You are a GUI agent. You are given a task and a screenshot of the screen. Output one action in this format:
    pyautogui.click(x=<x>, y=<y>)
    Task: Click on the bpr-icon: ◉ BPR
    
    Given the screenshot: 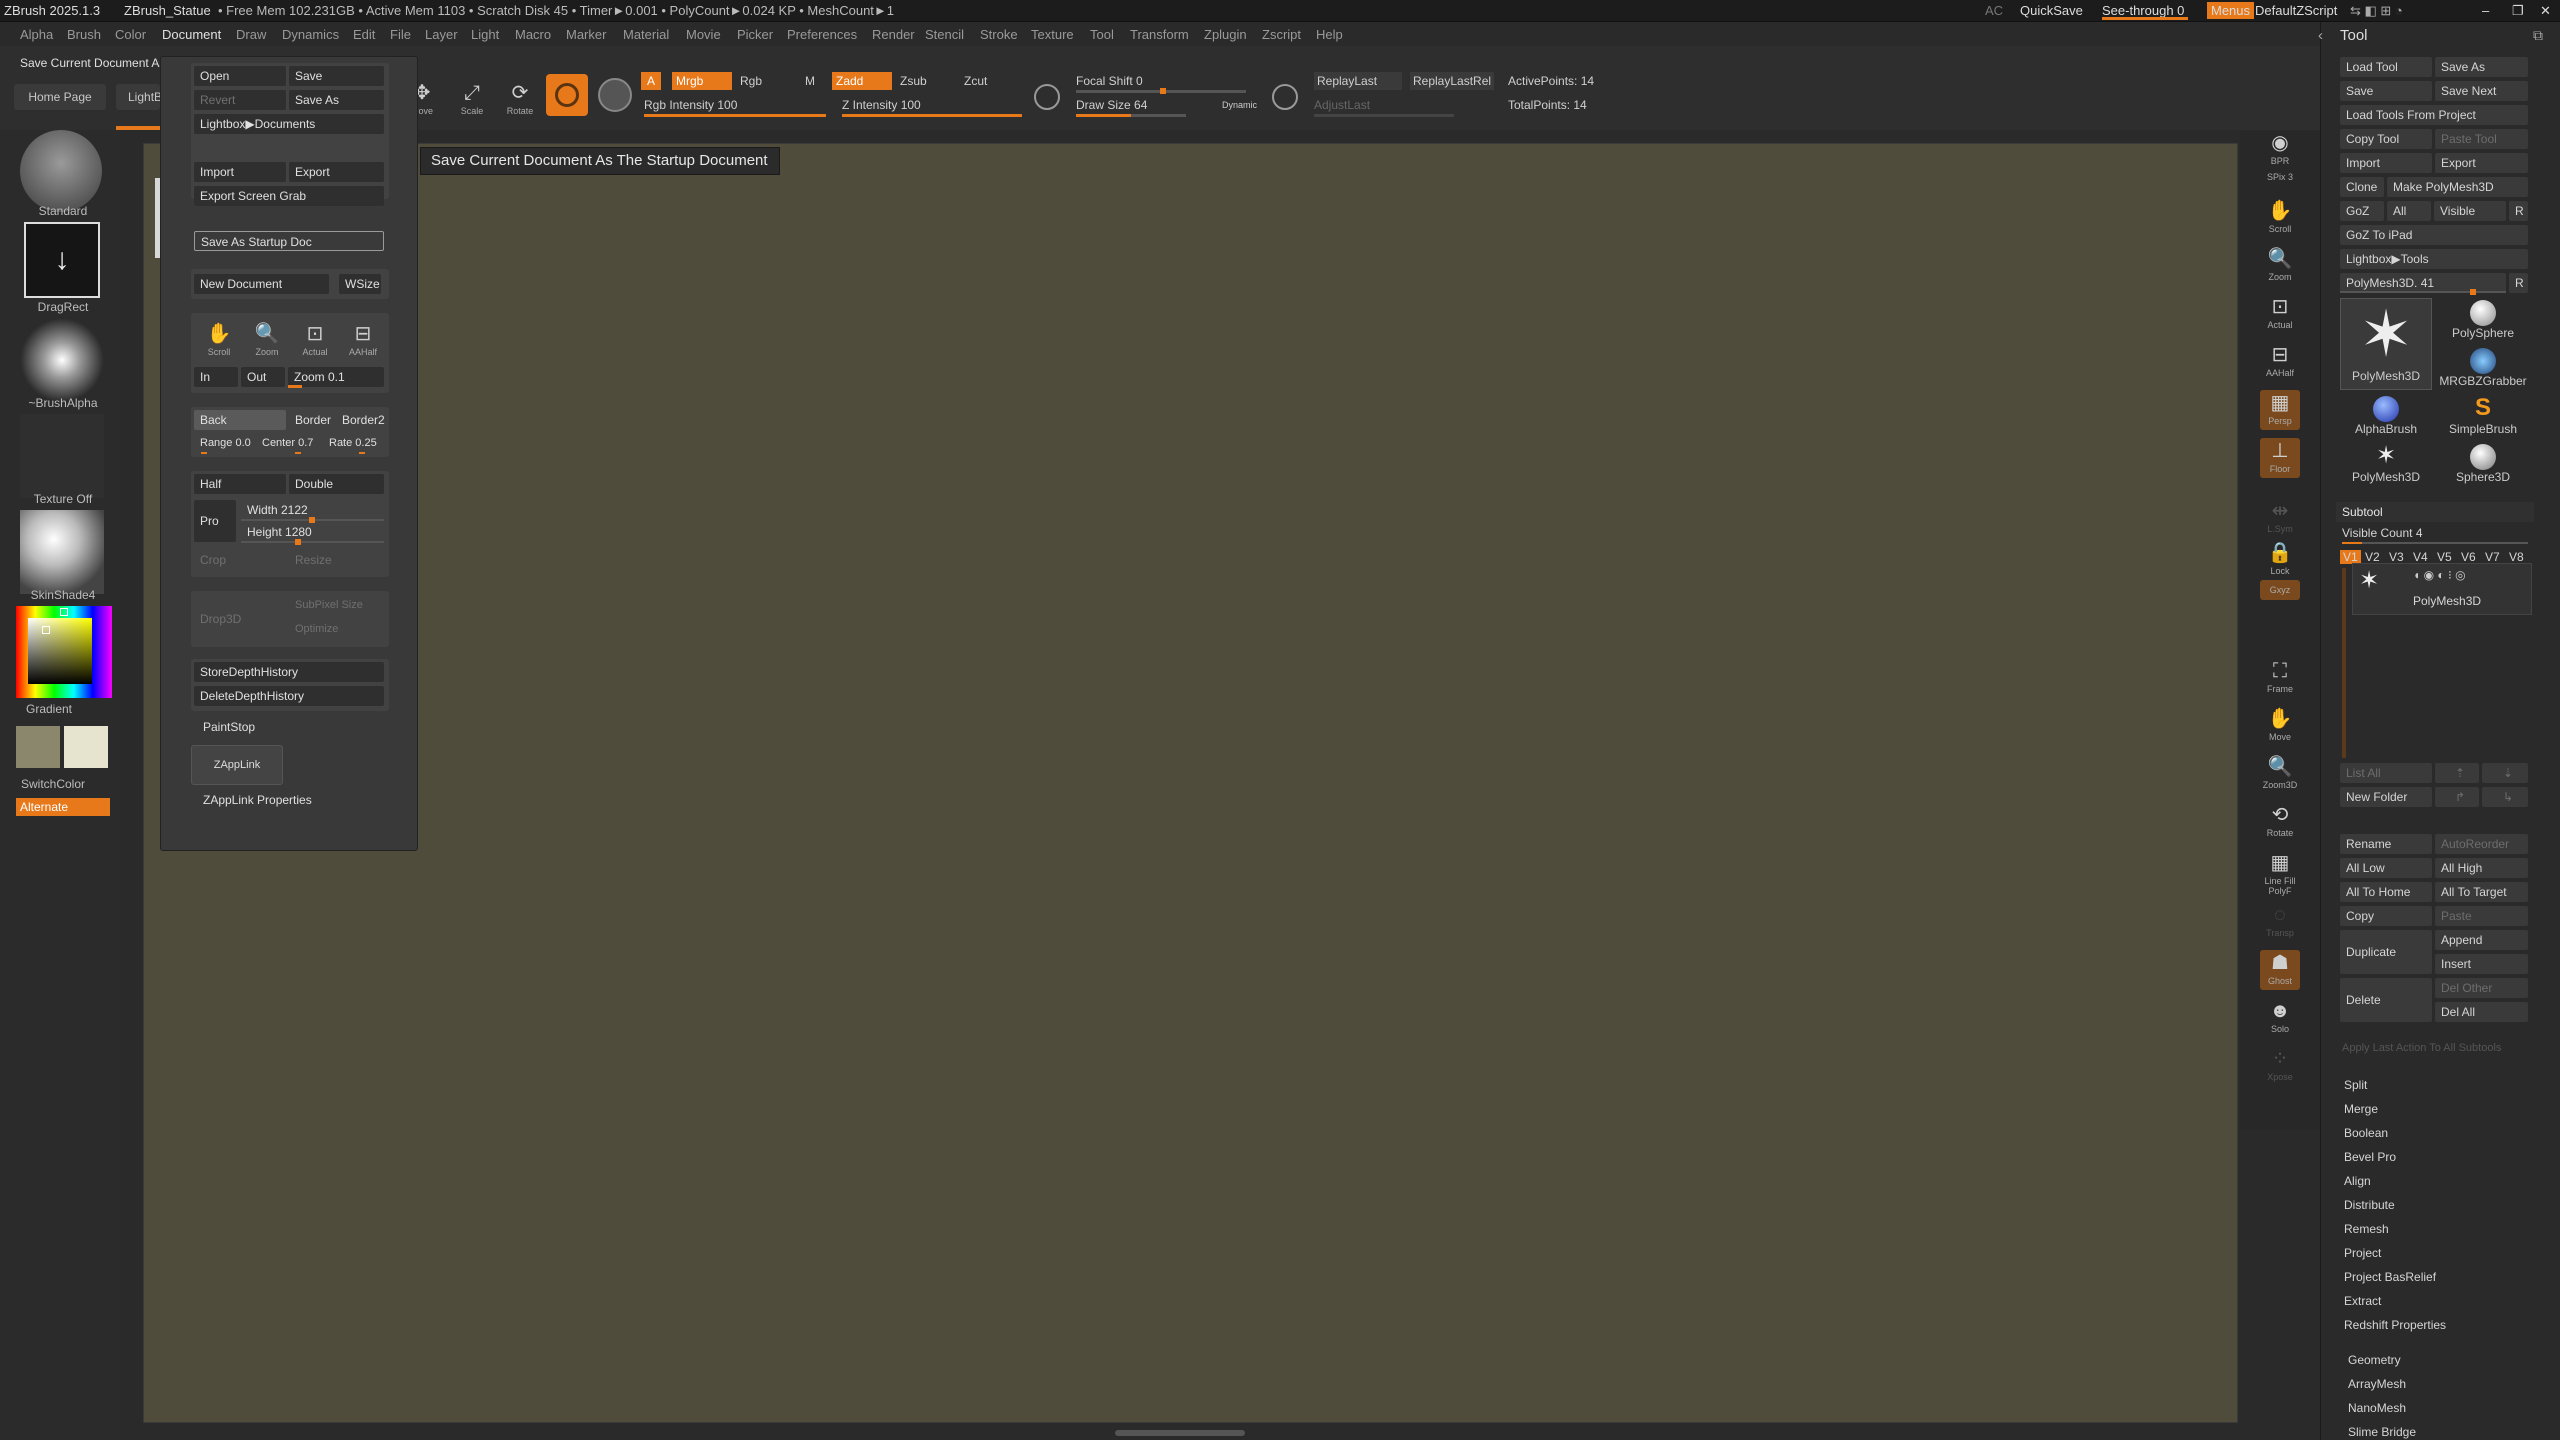 What is the action you would take?
    pyautogui.click(x=2280, y=150)
    